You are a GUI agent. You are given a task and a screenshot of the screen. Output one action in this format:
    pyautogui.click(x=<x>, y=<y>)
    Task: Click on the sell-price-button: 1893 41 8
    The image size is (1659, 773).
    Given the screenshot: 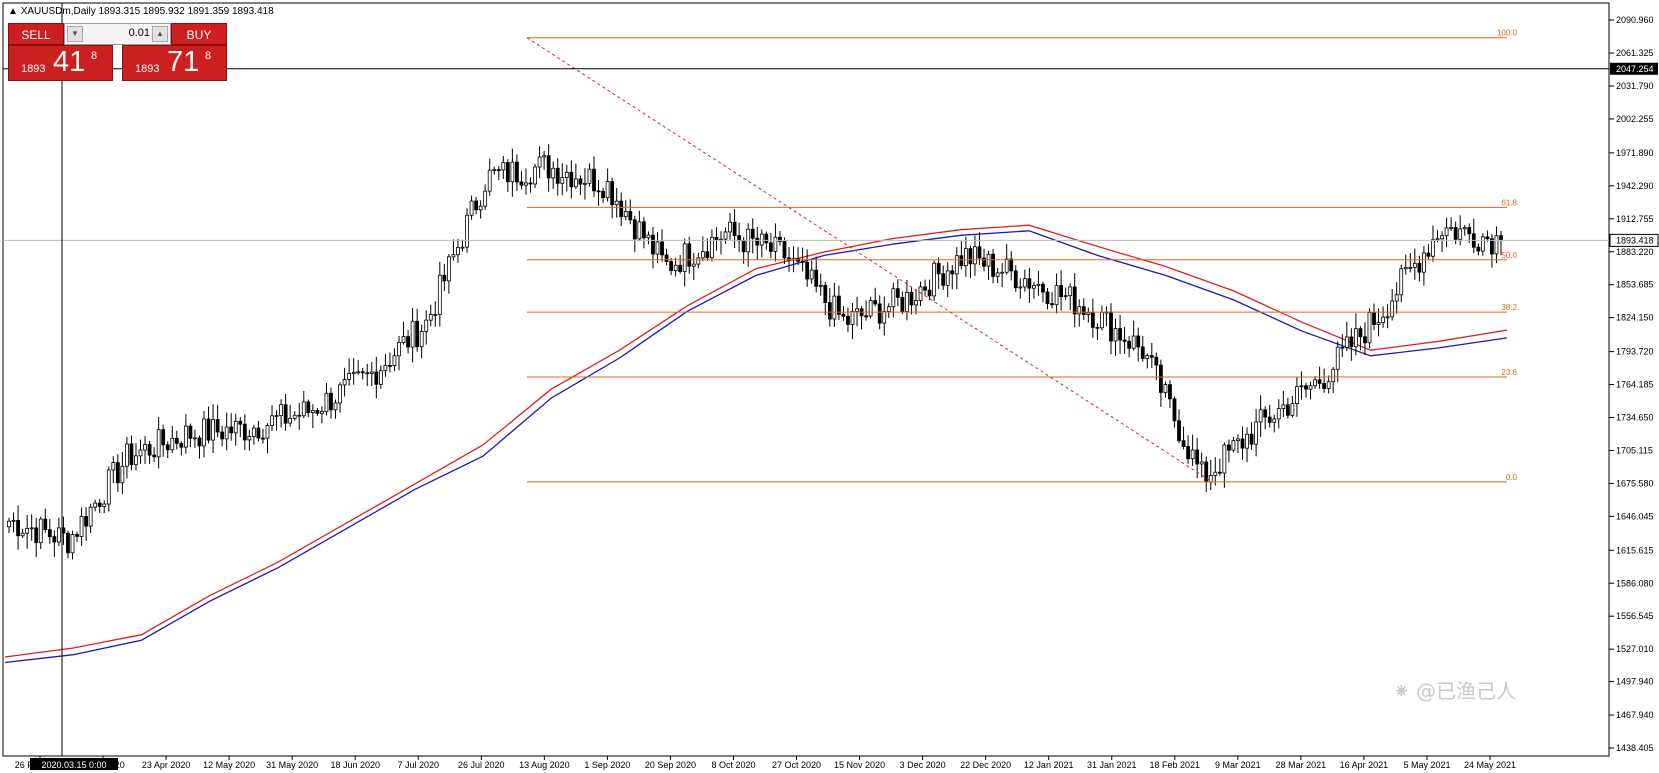 What is the action you would take?
    pyautogui.click(x=60, y=63)
    